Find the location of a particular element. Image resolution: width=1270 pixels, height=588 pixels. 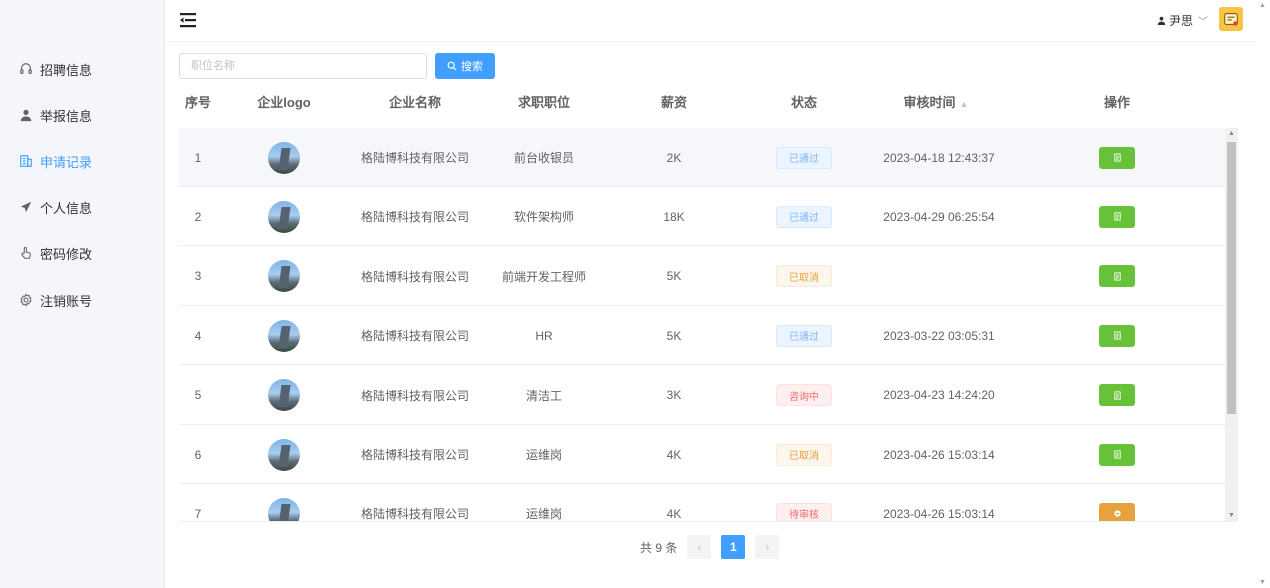

pagination-total: 共 9 条 is located at coordinates (659, 547).